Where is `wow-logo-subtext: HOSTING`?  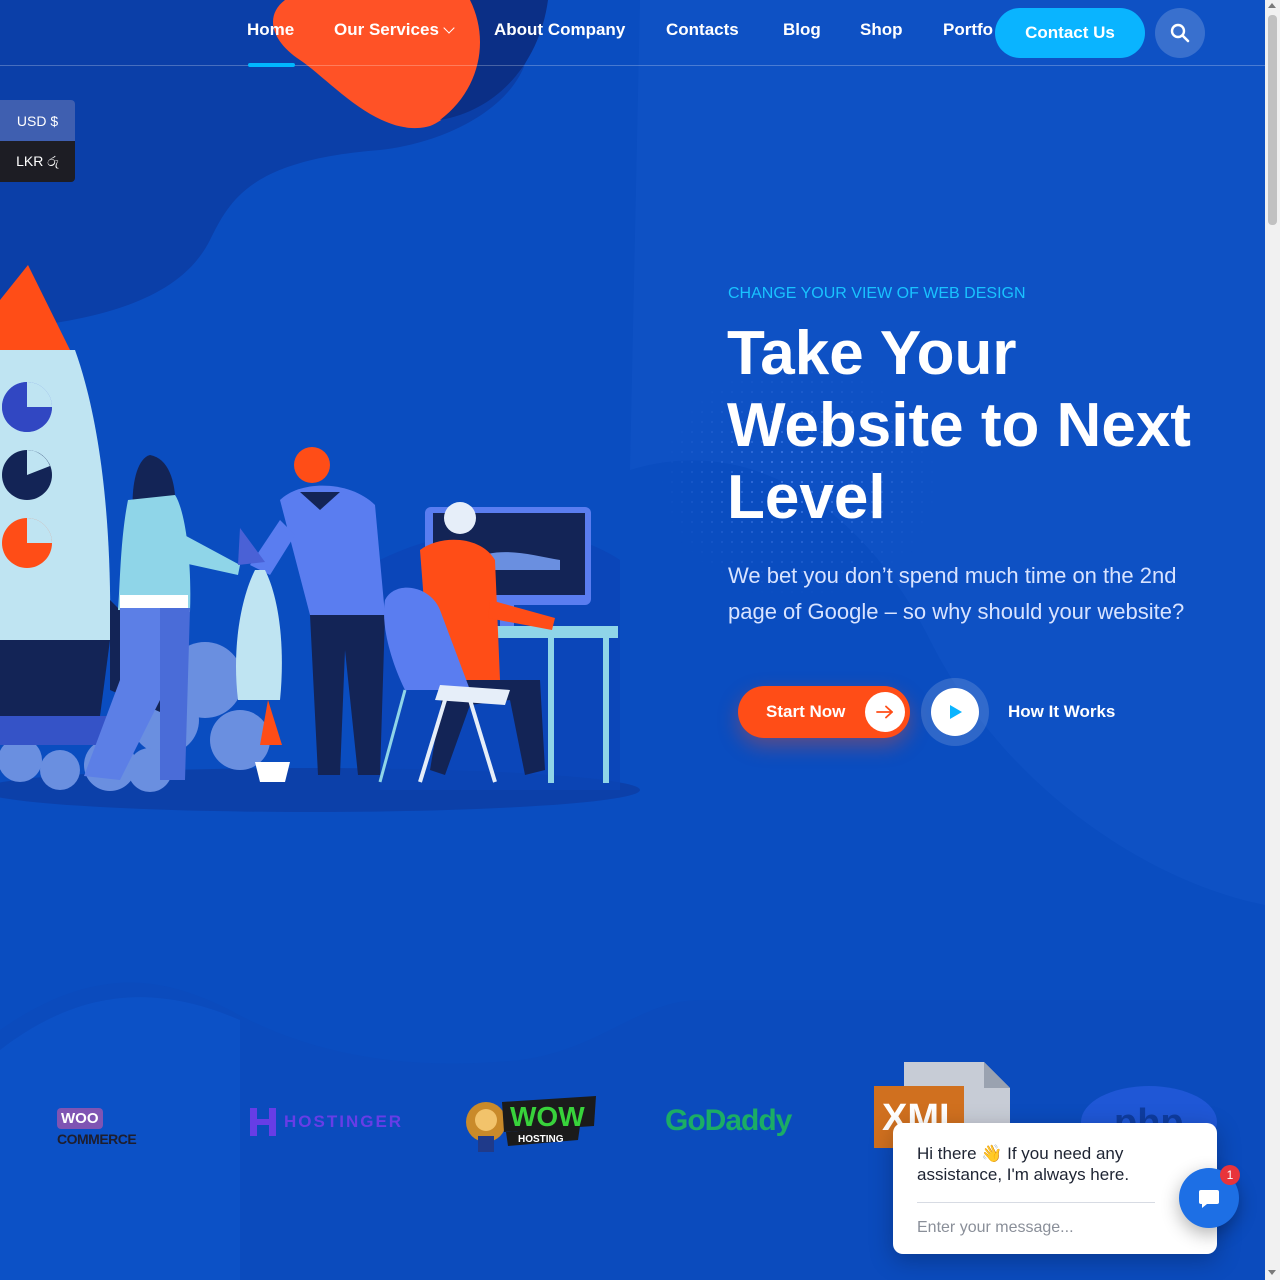
wow-logo-subtext: HOSTING is located at coordinates (541, 1139).